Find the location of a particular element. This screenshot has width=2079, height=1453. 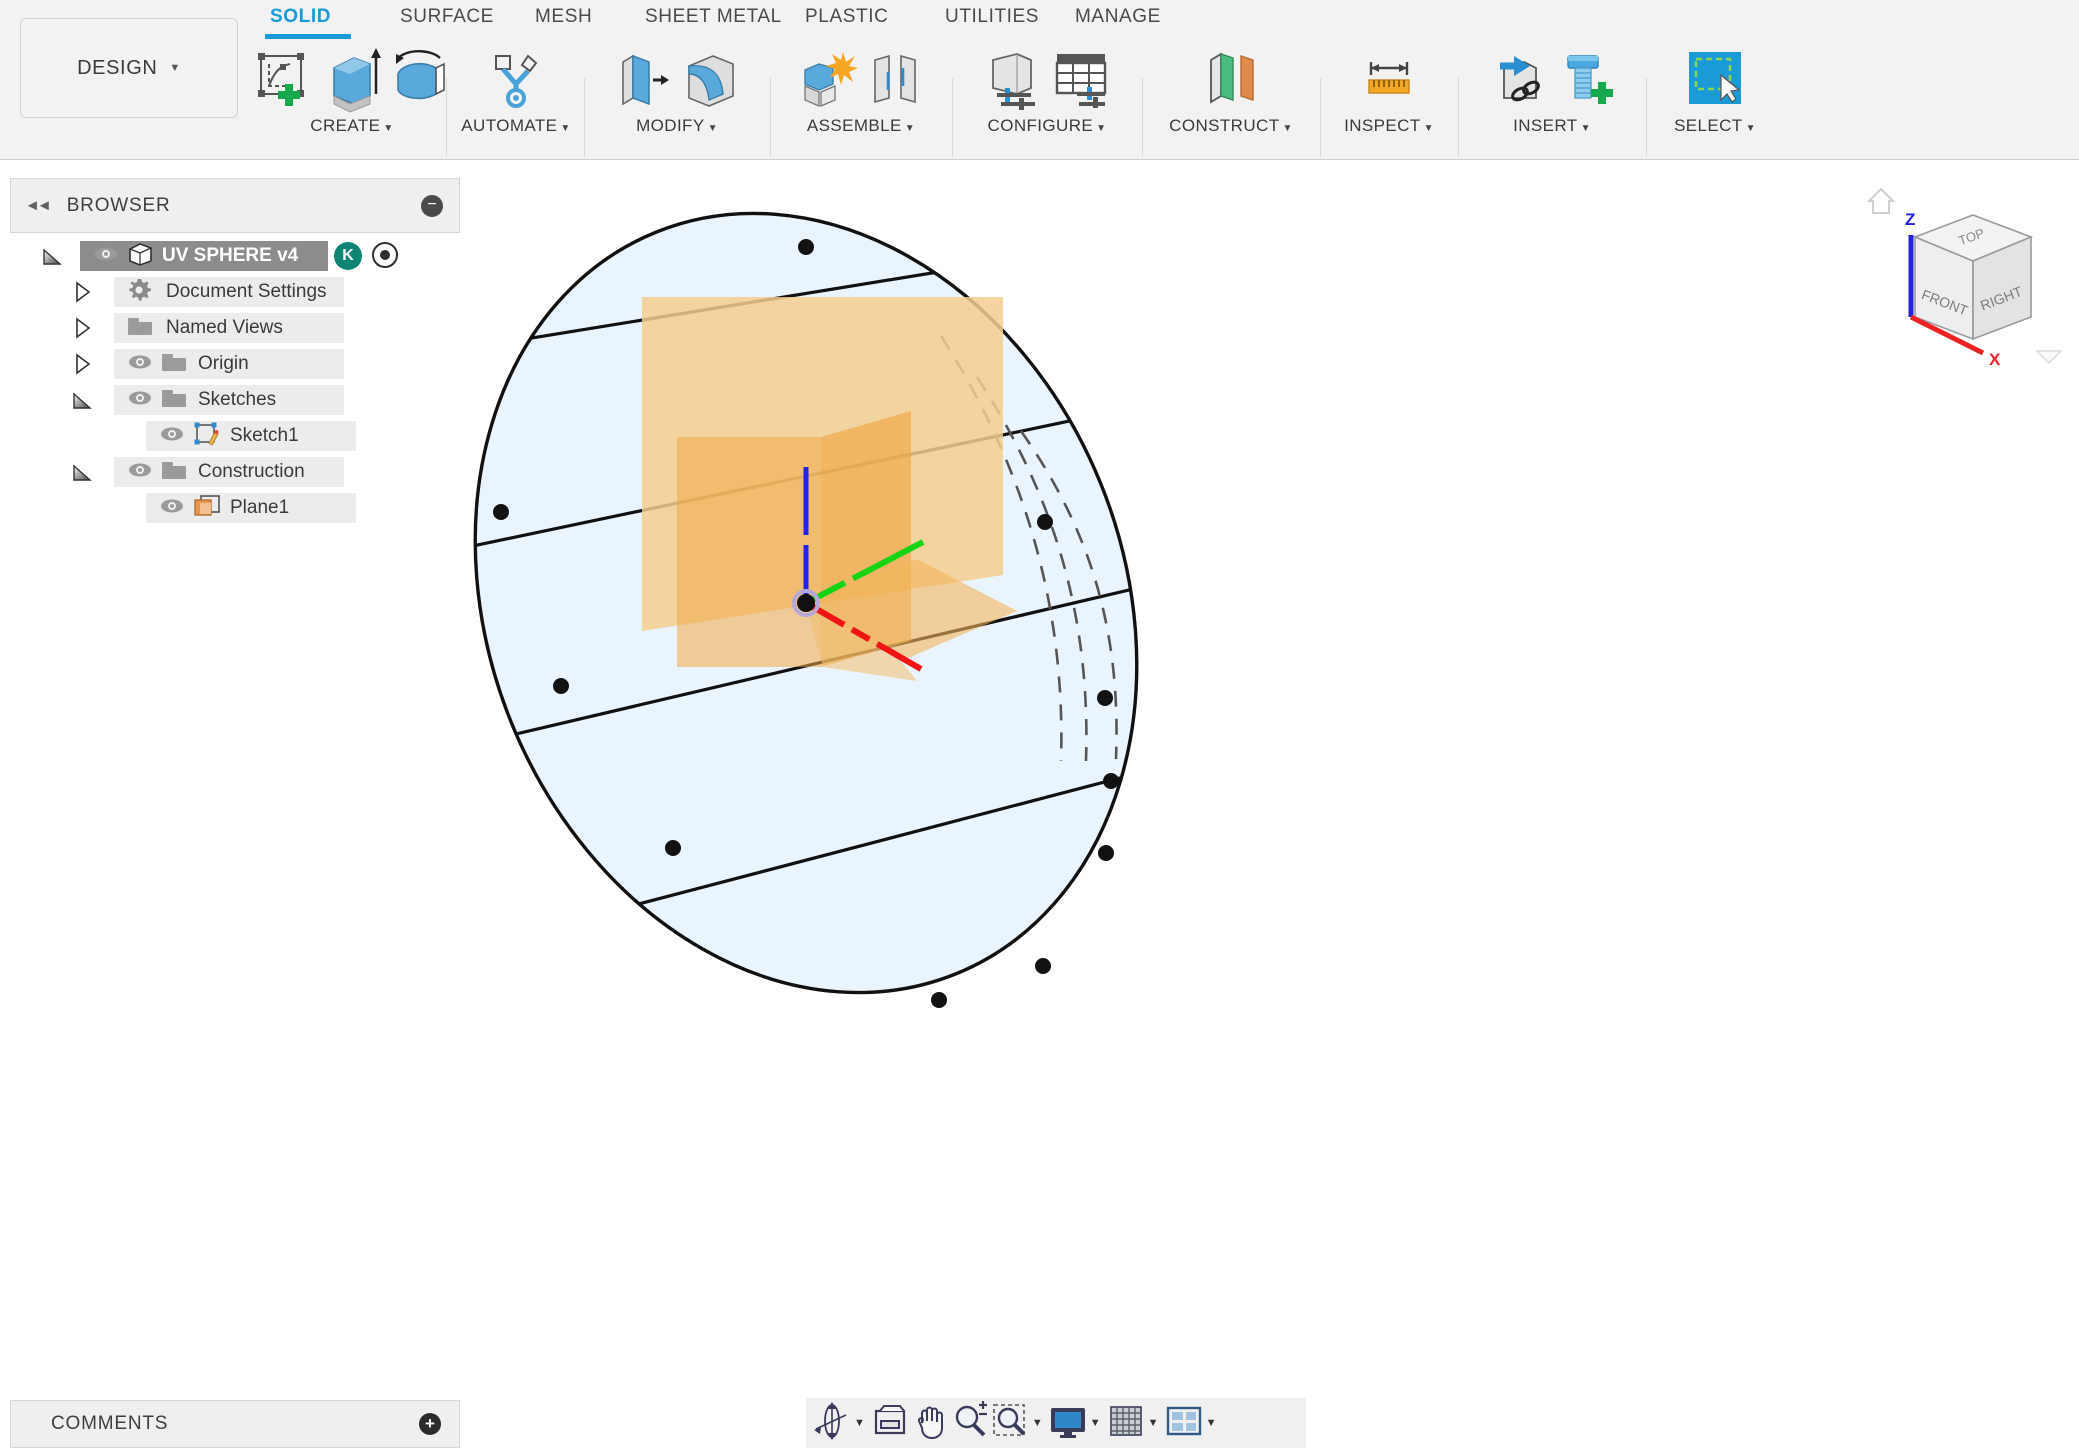

browser-item-named-views: Named Views is located at coordinates (235, 328).